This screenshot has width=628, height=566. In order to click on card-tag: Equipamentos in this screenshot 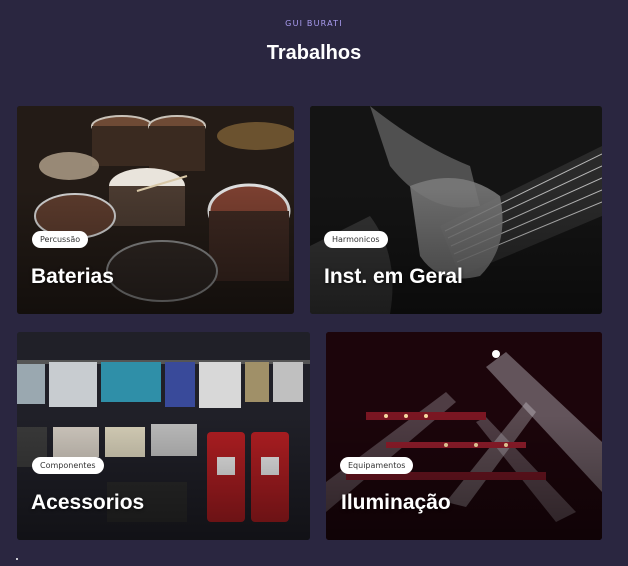, I will do `click(377, 465)`.